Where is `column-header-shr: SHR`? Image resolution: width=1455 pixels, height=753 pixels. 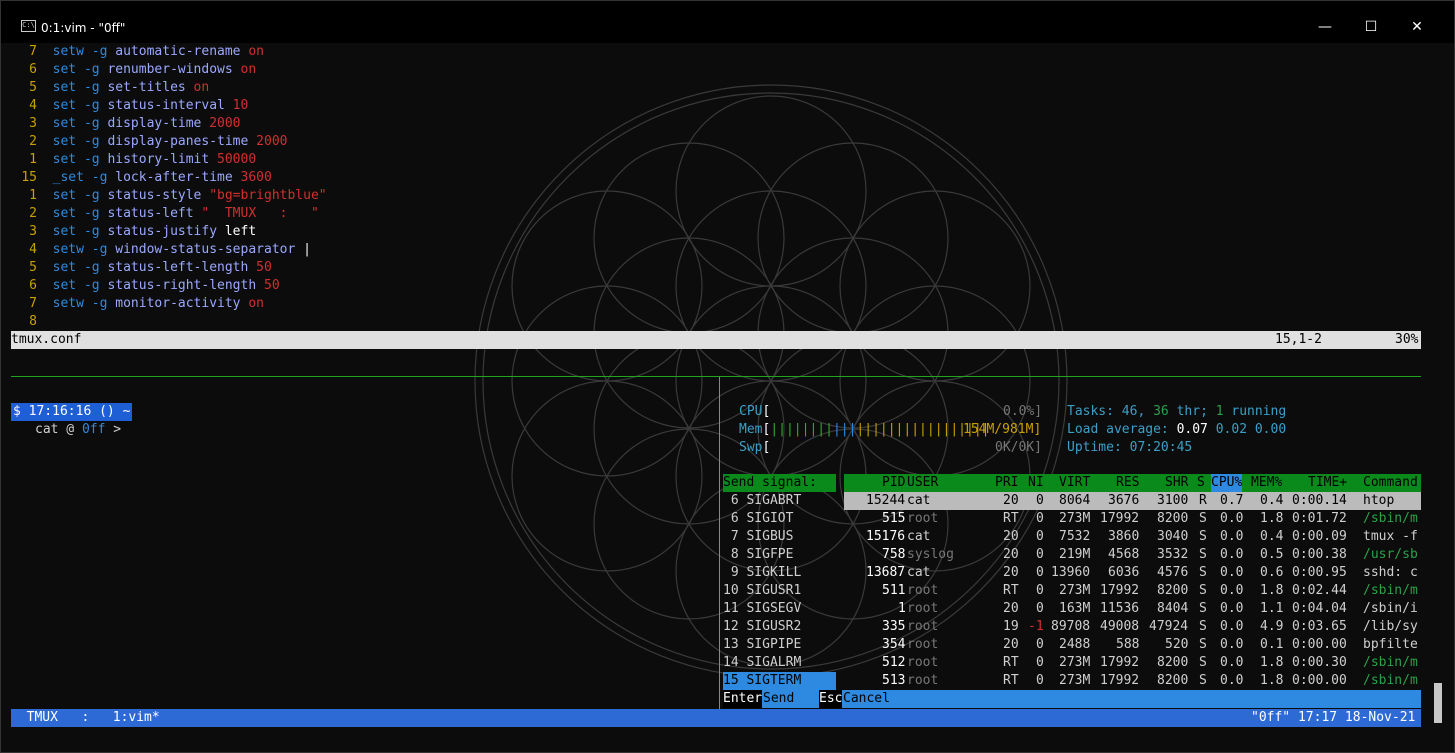 column-header-shr: SHR is located at coordinates (1176, 483).